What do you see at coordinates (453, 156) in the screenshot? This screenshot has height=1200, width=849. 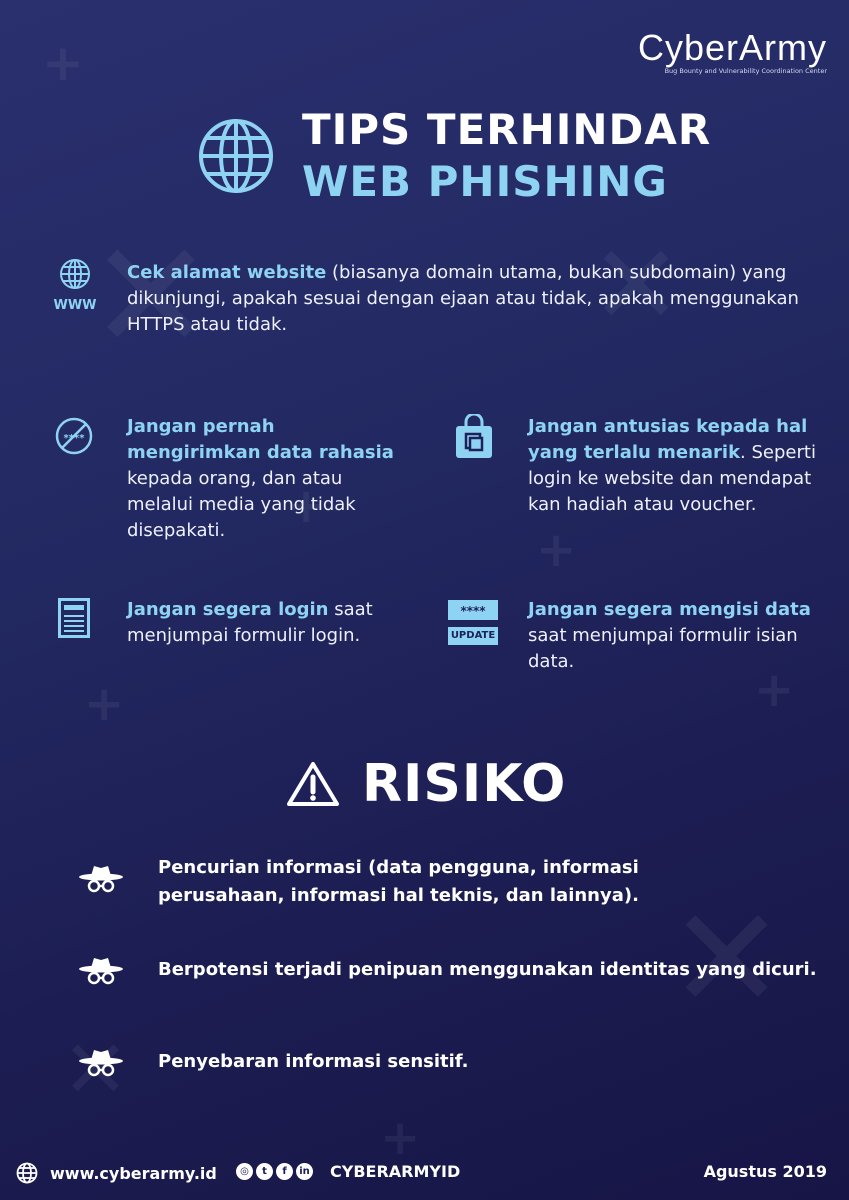 I see `page-title: TIPS TERHINDAR WEB PHISHING` at bounding box center [453, 156].